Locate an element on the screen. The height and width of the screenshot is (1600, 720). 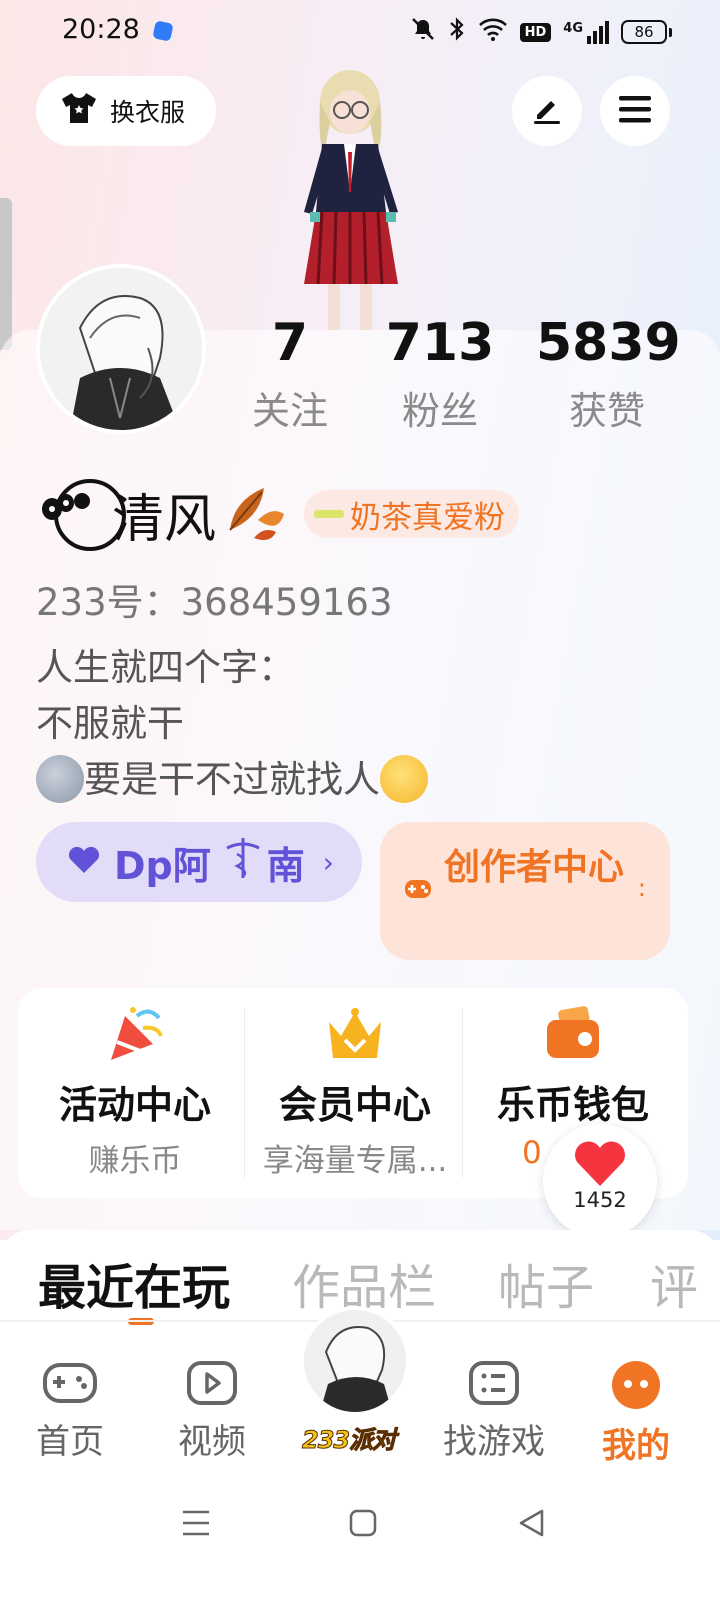
panda-face-icon is located at coordinates (83, 514).